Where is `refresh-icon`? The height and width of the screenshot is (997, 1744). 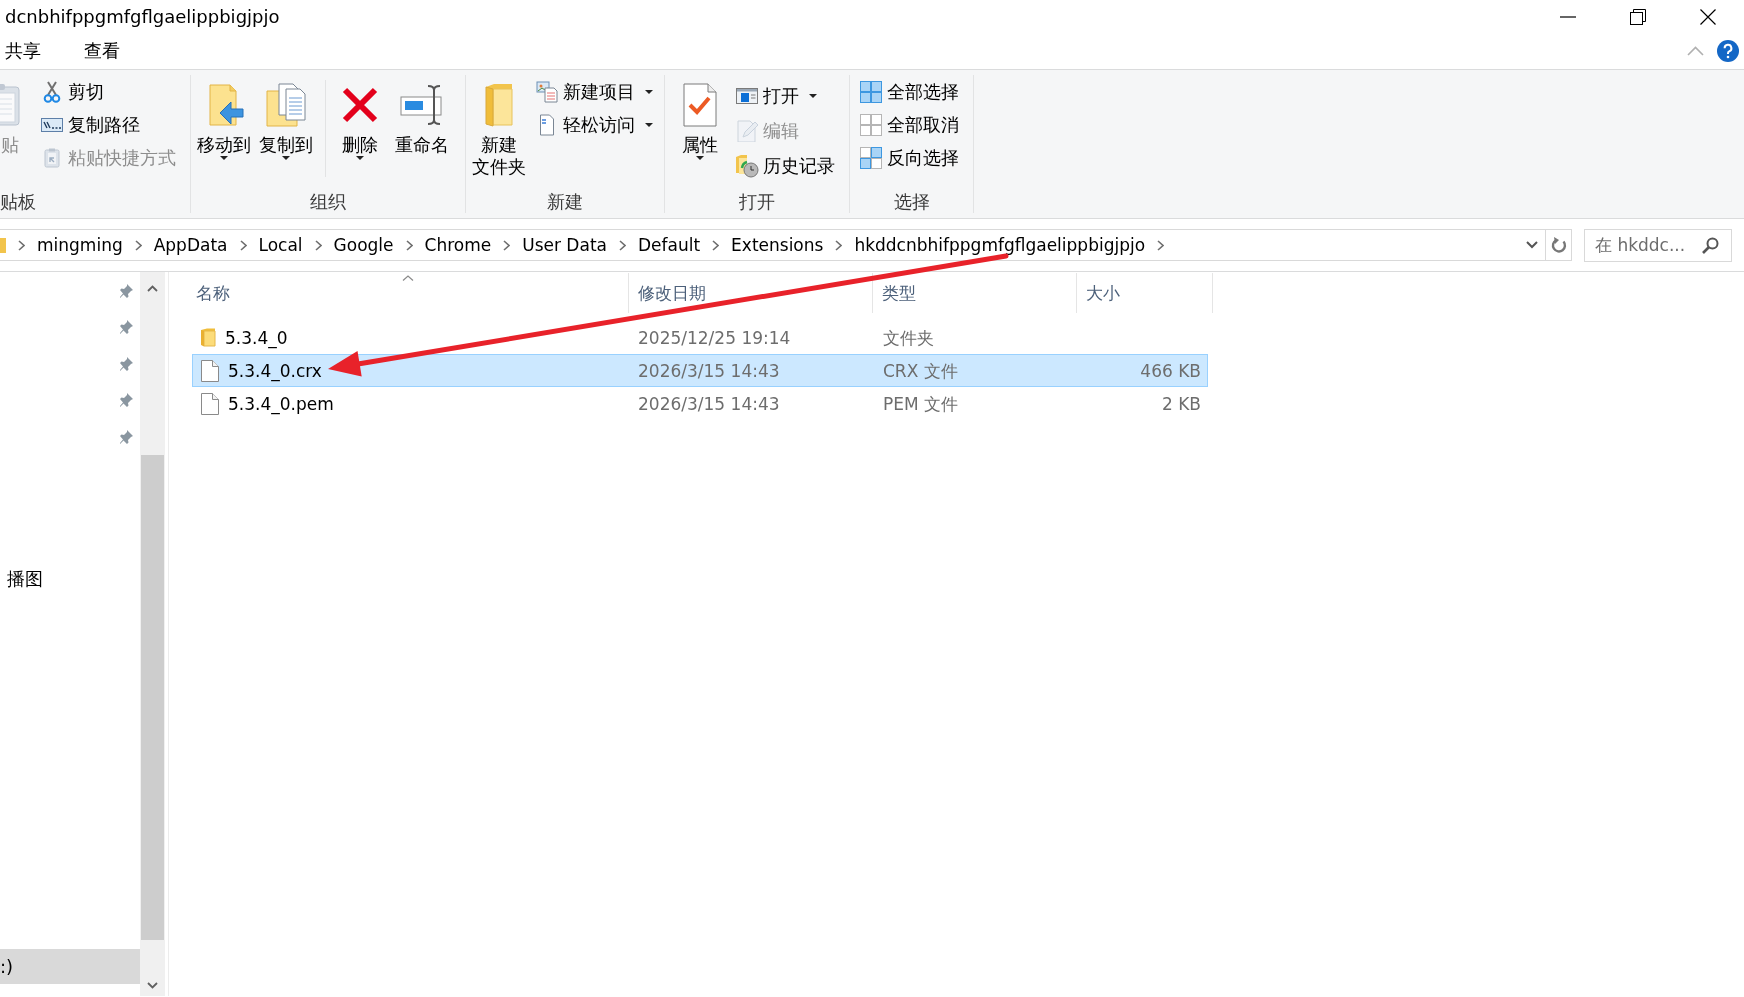
refresh-icon is located at coordinates (1559, 245).